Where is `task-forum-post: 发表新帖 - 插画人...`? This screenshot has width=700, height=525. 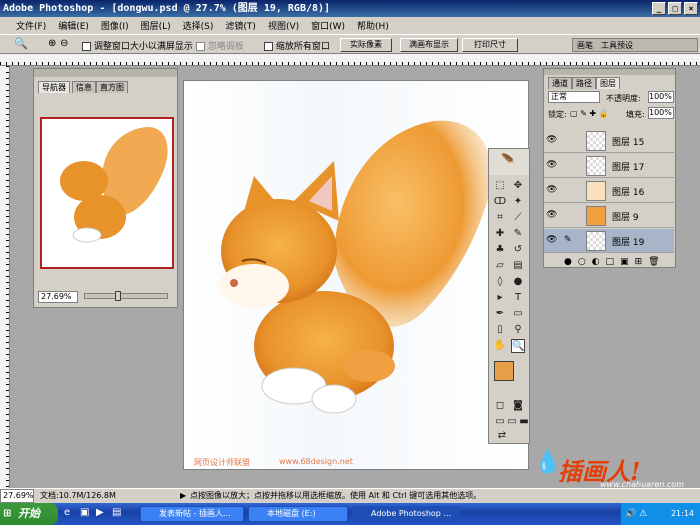
task-forum-post: 发表新帖 - 插画人... is located at coordinates (192, 514).